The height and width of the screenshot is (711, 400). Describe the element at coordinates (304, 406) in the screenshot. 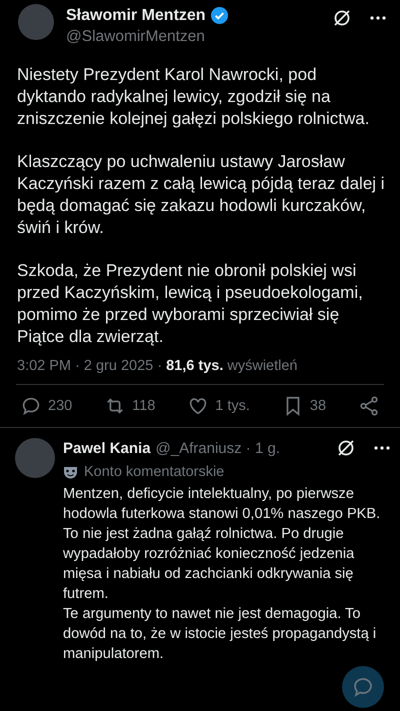

I see `bookmark-button: 38` at that location.